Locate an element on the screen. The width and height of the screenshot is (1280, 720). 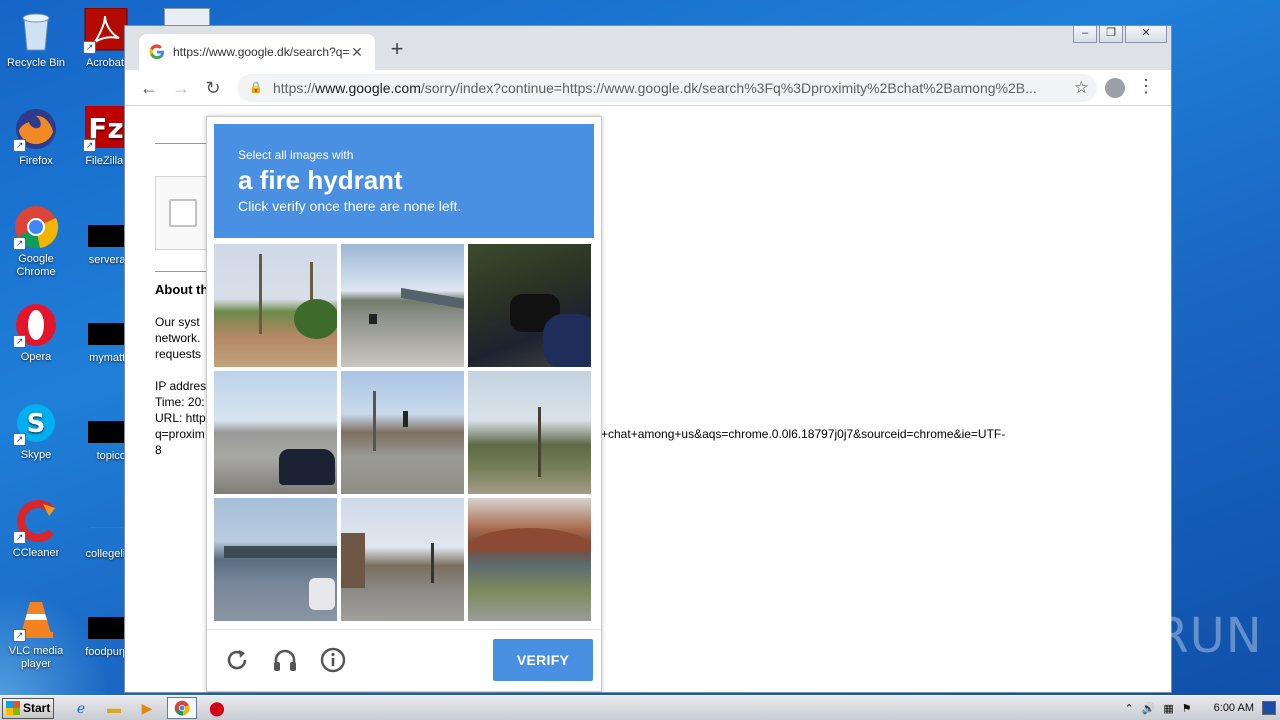
anyrun-watermark: ANY RUN is located at coordinates (1150, 636).